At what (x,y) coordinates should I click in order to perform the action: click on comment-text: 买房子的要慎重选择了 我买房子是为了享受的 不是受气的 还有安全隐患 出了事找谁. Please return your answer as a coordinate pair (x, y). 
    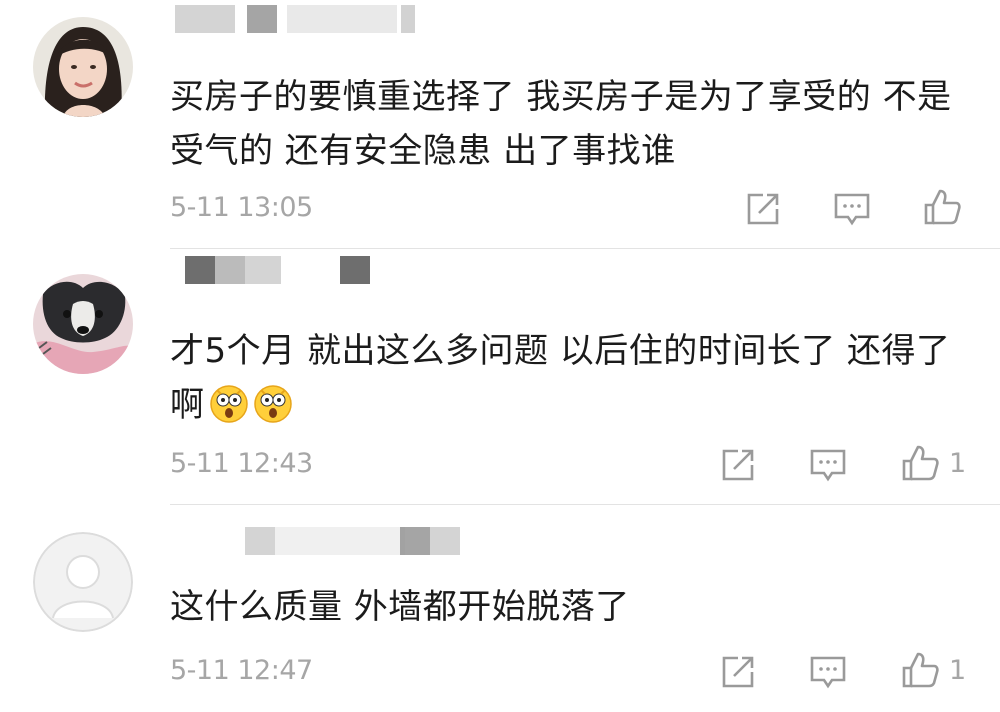
    Looking at the image, I should click on (561, 124).